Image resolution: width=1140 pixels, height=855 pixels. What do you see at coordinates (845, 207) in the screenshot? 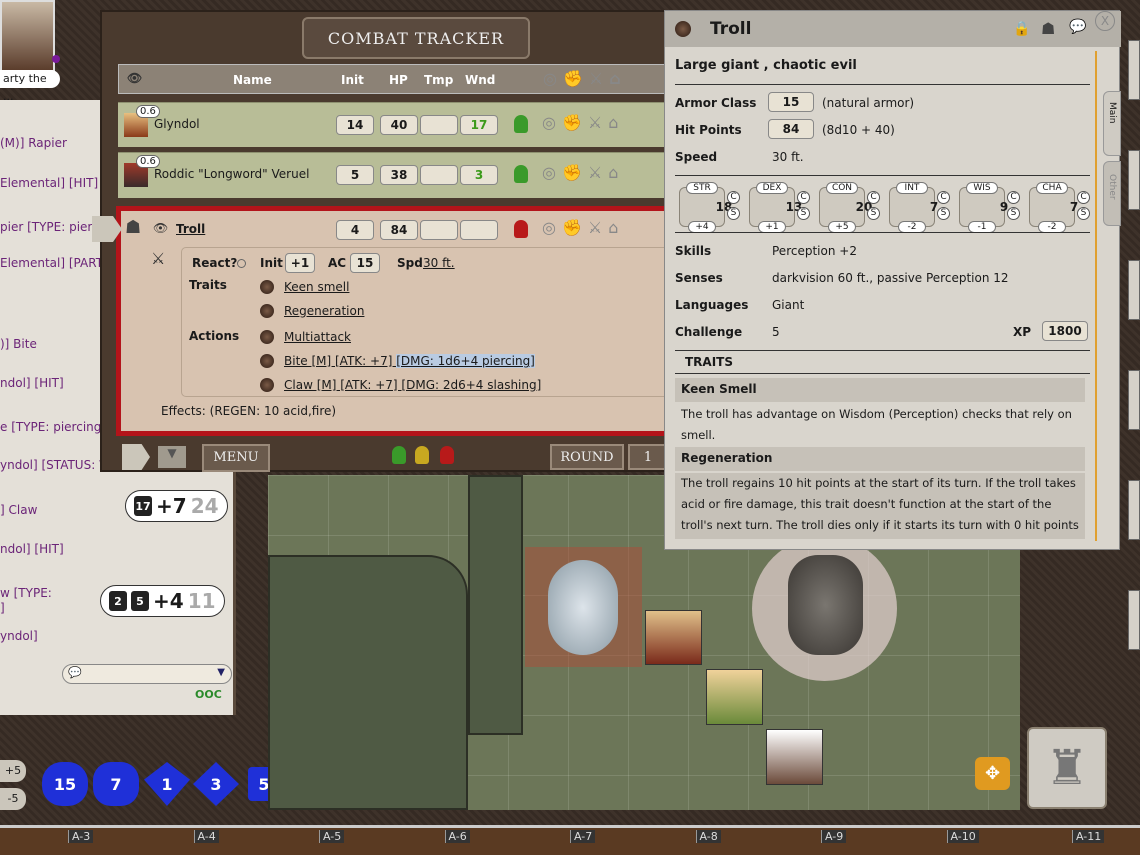
I see `ability-con: CON 20 +5` at bounding box center [845, 207].